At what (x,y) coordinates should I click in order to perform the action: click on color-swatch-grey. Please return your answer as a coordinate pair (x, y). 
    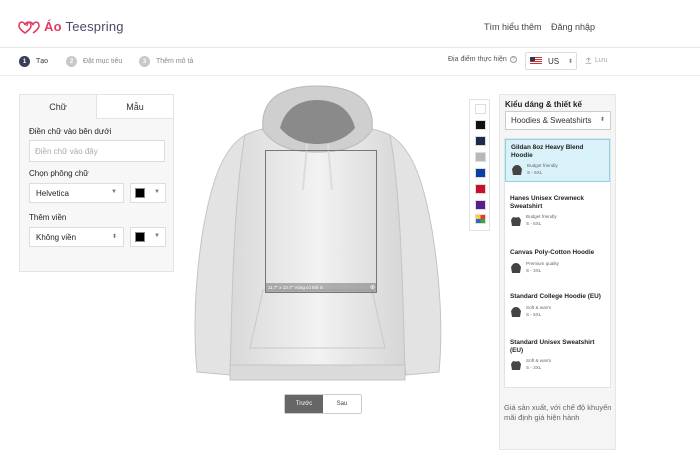
    Looking at the image, I should click on (480, 157).